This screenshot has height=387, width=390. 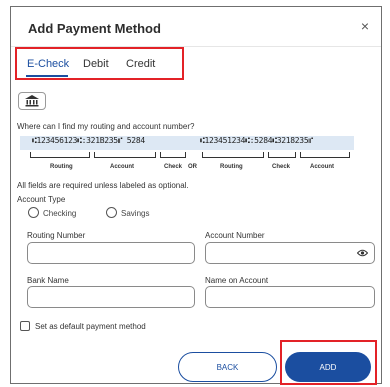 I want to click on bank-icon-button, so click(x=32, y=101).